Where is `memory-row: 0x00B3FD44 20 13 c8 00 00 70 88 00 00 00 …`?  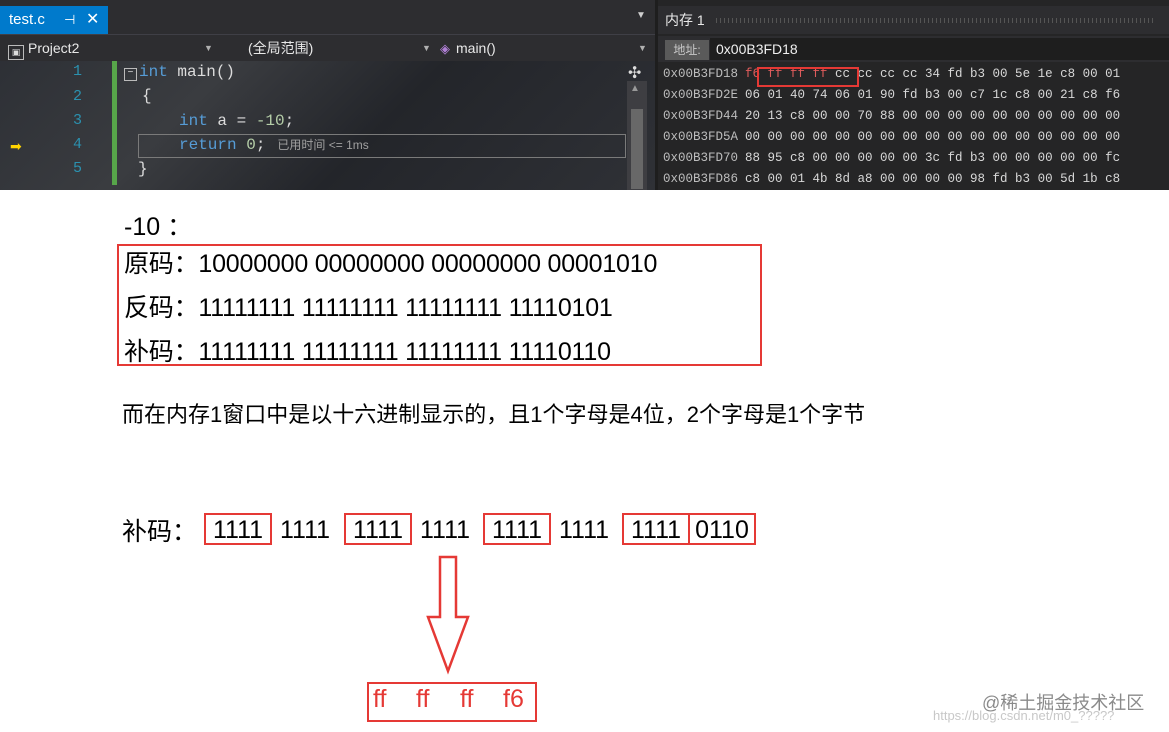 memory-row: 0x00B3FD44 20 13 c8 00 00 70 88 00 00 00 … is located at coordinates (892, 116).